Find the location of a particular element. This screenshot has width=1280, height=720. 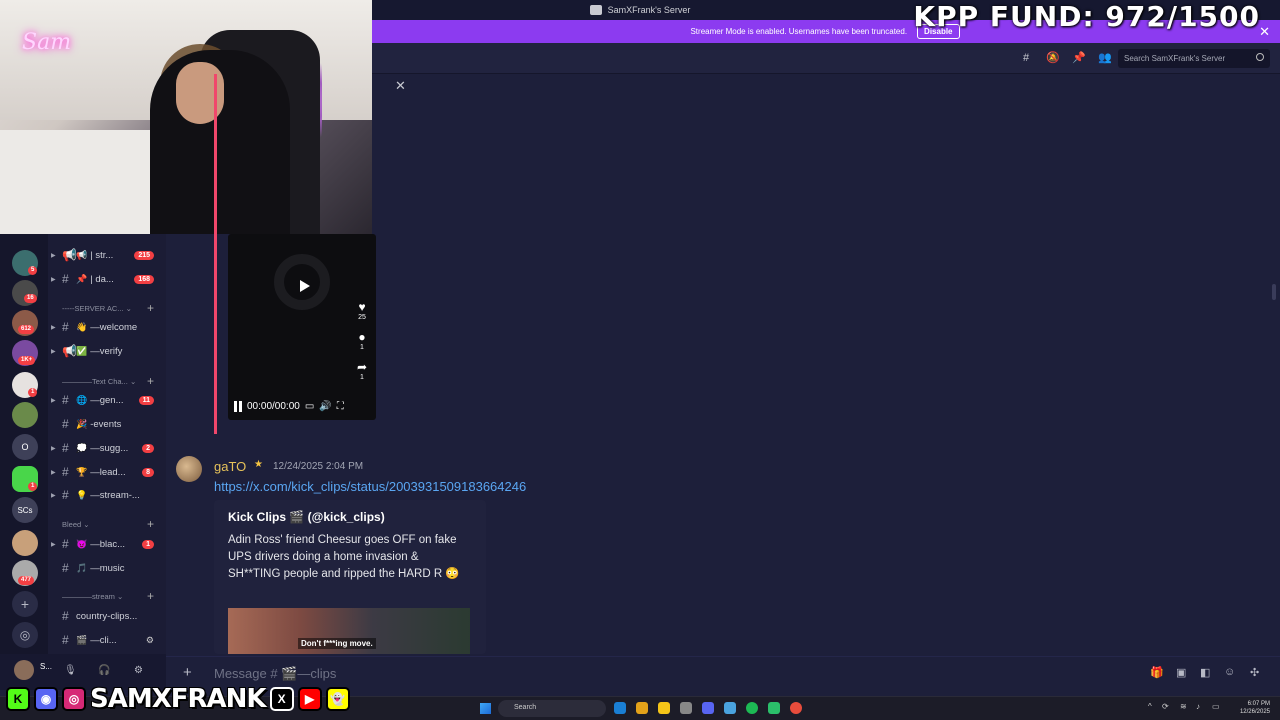

close-icon: ✕ is located at coordinates (400, 86).